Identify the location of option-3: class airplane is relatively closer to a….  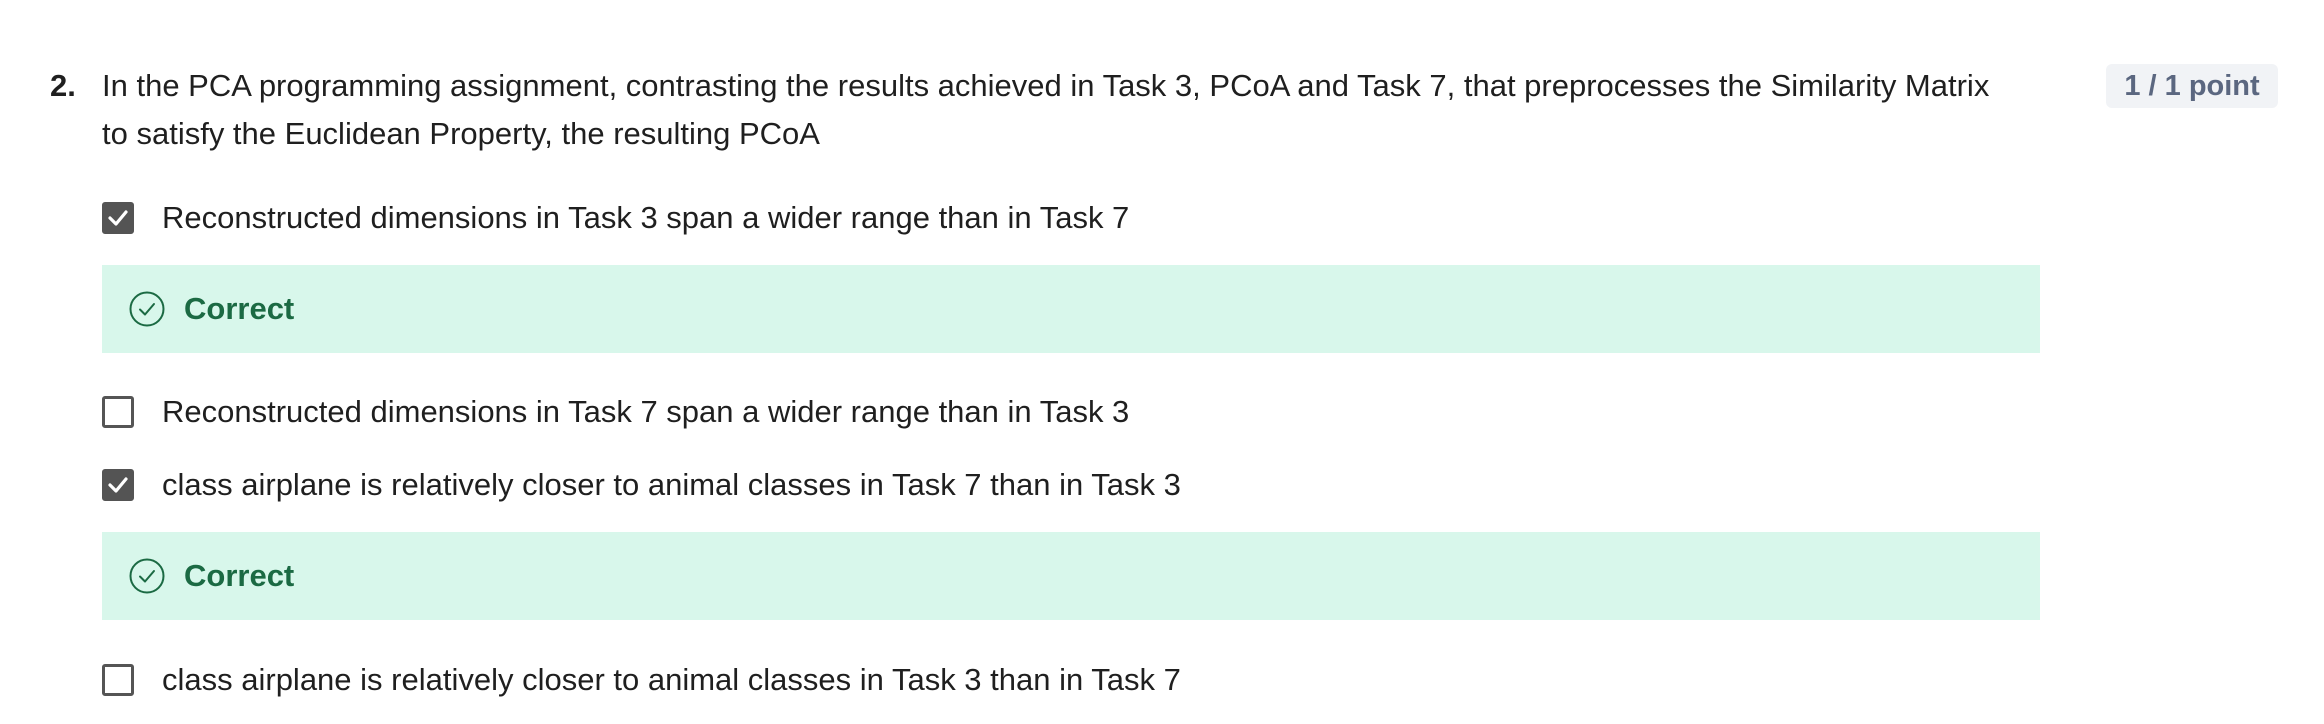
(641, 485).